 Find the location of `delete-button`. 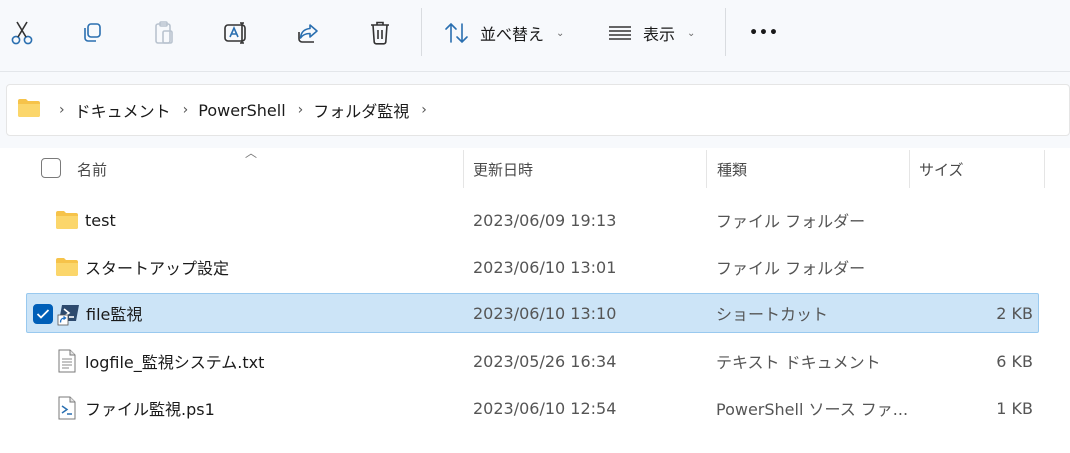

delete-button is located at coordinates (380, 33).